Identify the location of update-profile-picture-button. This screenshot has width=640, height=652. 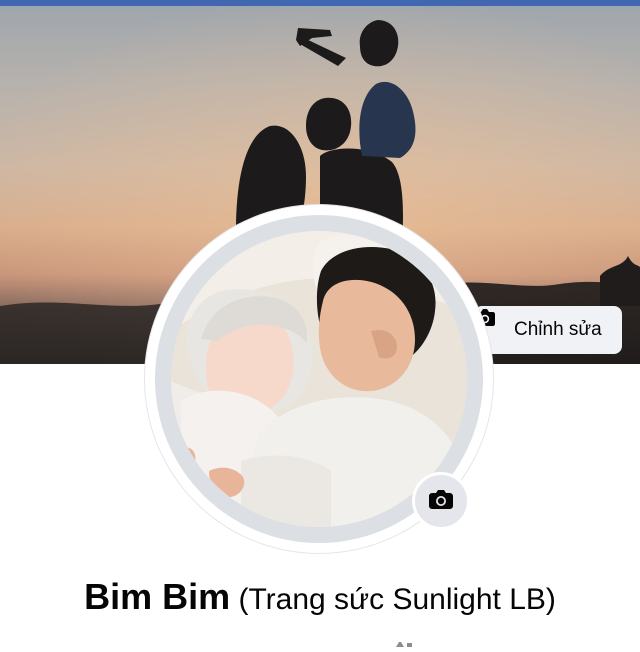
(441, 501).